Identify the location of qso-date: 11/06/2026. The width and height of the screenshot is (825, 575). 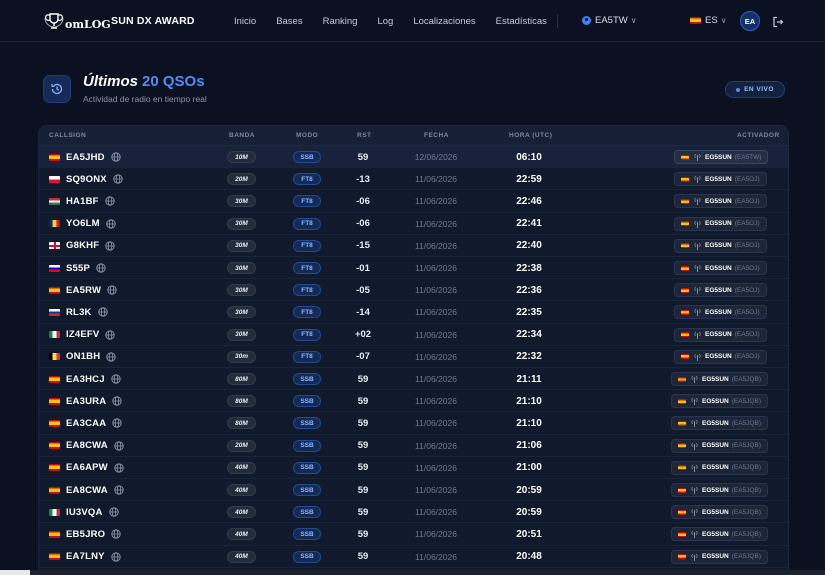
(436, 512).